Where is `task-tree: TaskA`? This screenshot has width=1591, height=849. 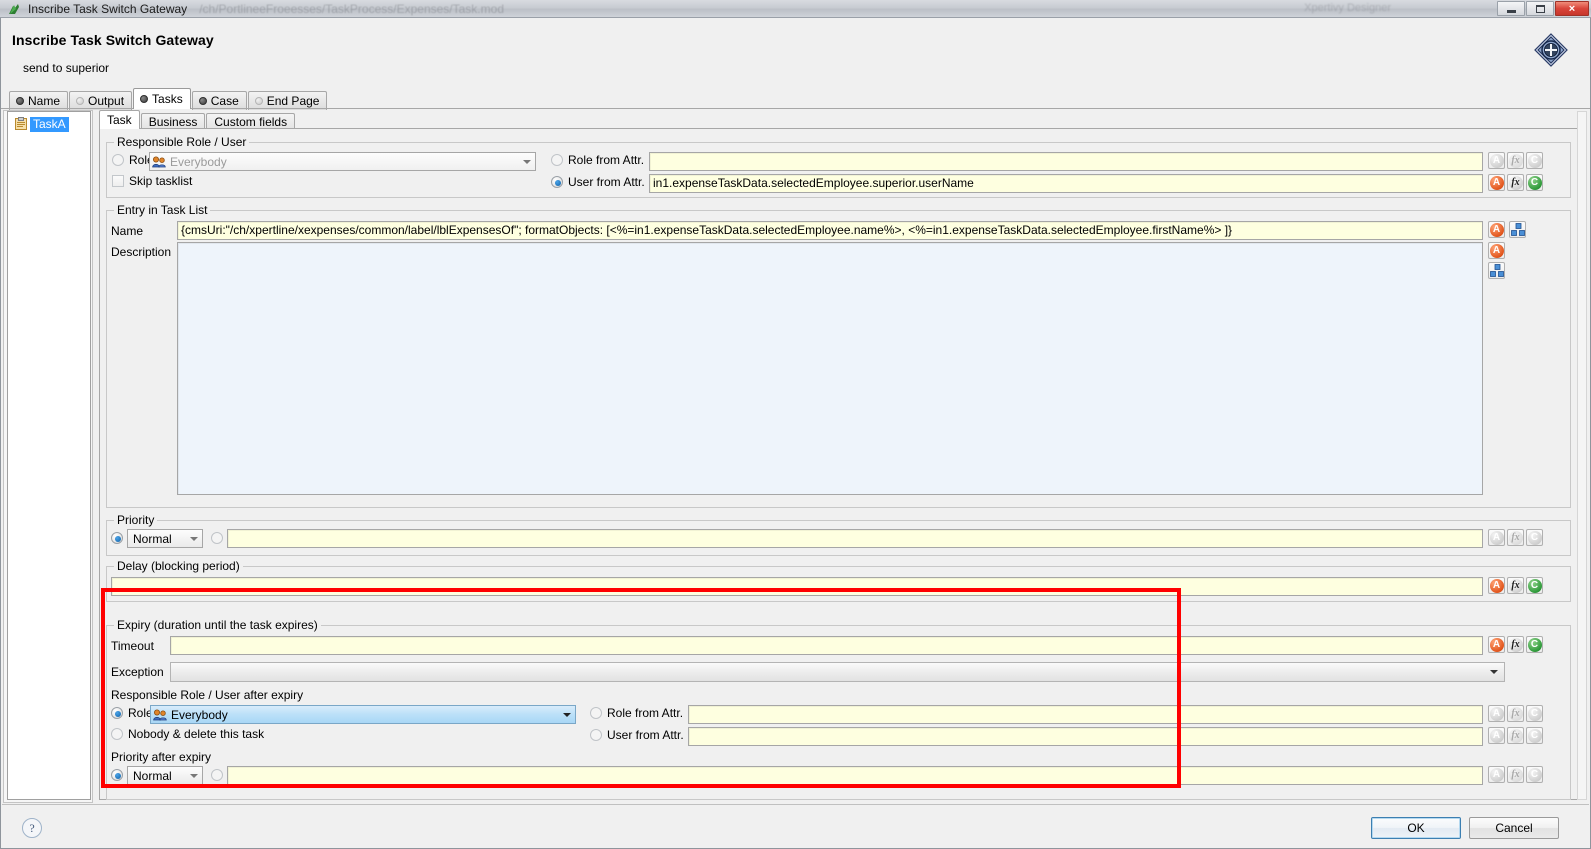 task-tree: TaskA is located at coordinates (49, 455).